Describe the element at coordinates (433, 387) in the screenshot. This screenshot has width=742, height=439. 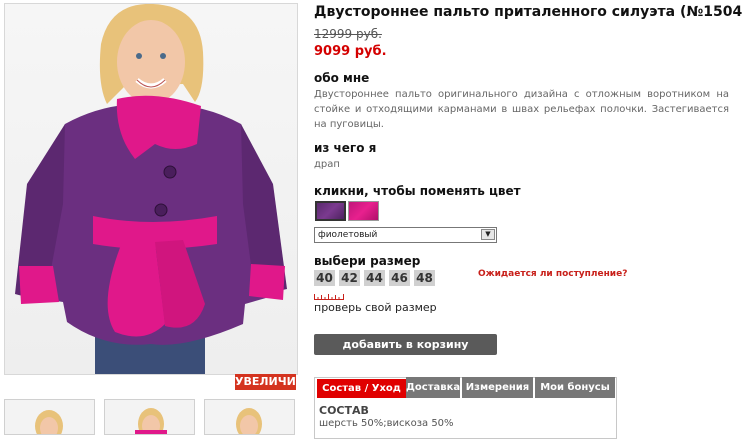
I see `tab-delivery: Доставка` at that location.